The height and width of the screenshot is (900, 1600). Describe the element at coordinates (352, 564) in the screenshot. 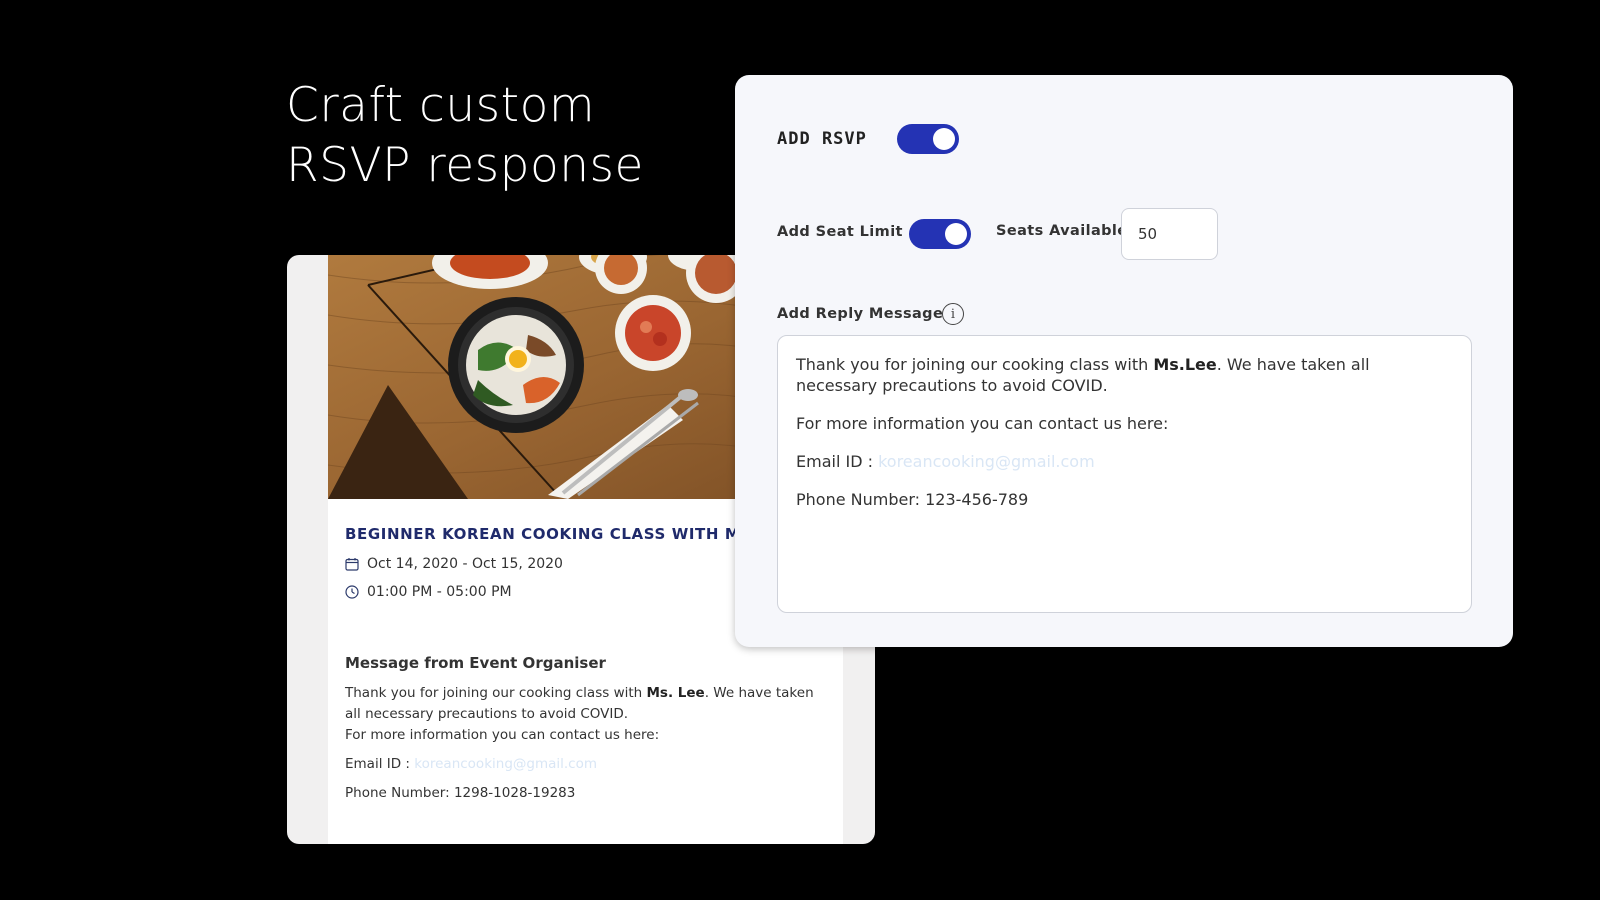

I see `calendar-icon` at that location.